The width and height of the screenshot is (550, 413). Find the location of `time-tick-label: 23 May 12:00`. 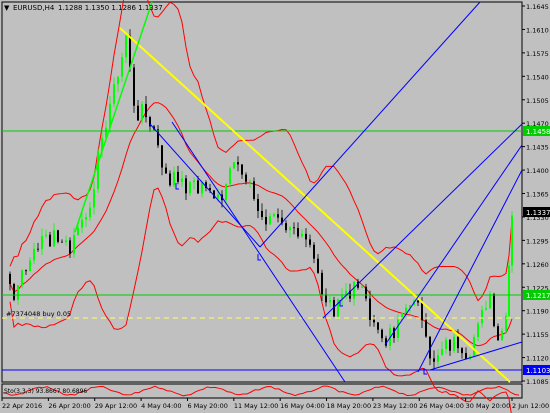

time-tick-label: 23 May 12:00 is located at coordinates (395, 406).